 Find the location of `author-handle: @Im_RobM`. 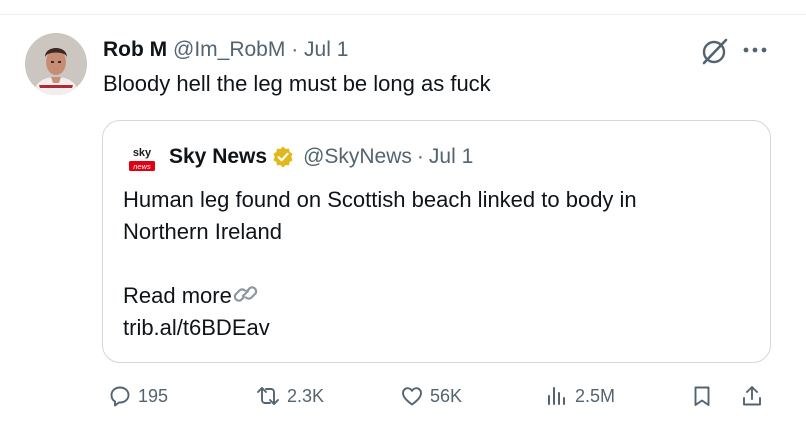

author-handle: @Im_RobM is located at coordinates (229, 49).